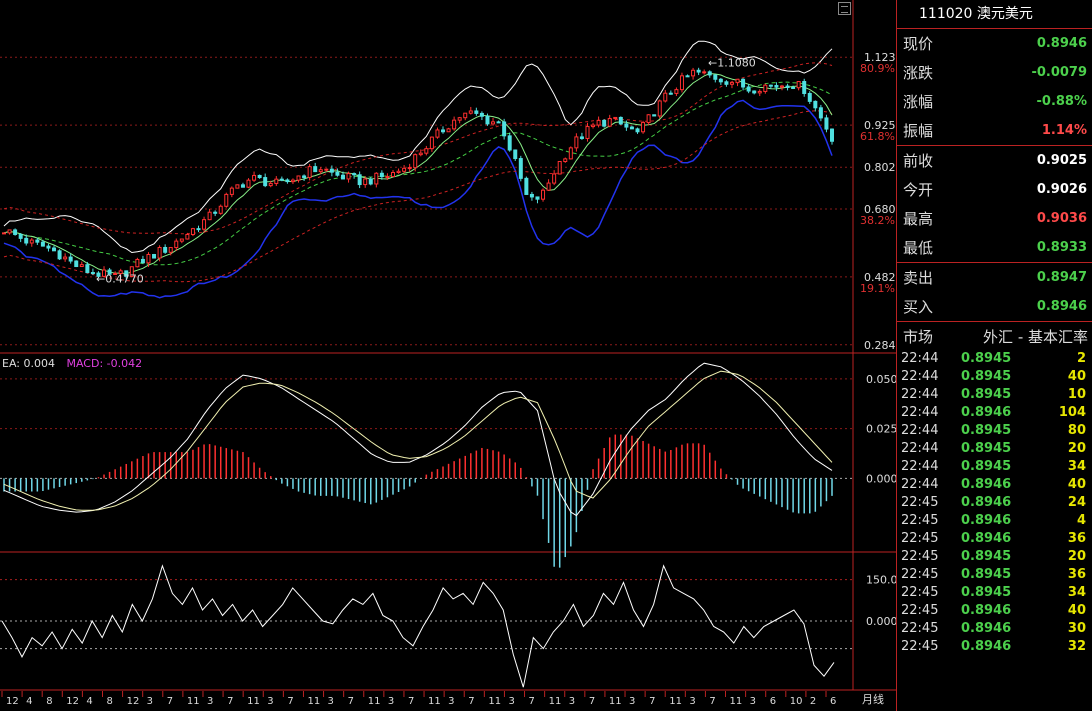 This screenshot has width=1092, height=711. What do you see at coordinates (994, 101) in the screenshot?
I see `quote-row: 涨幅 -0.88%` at bounding box center [994, 101].